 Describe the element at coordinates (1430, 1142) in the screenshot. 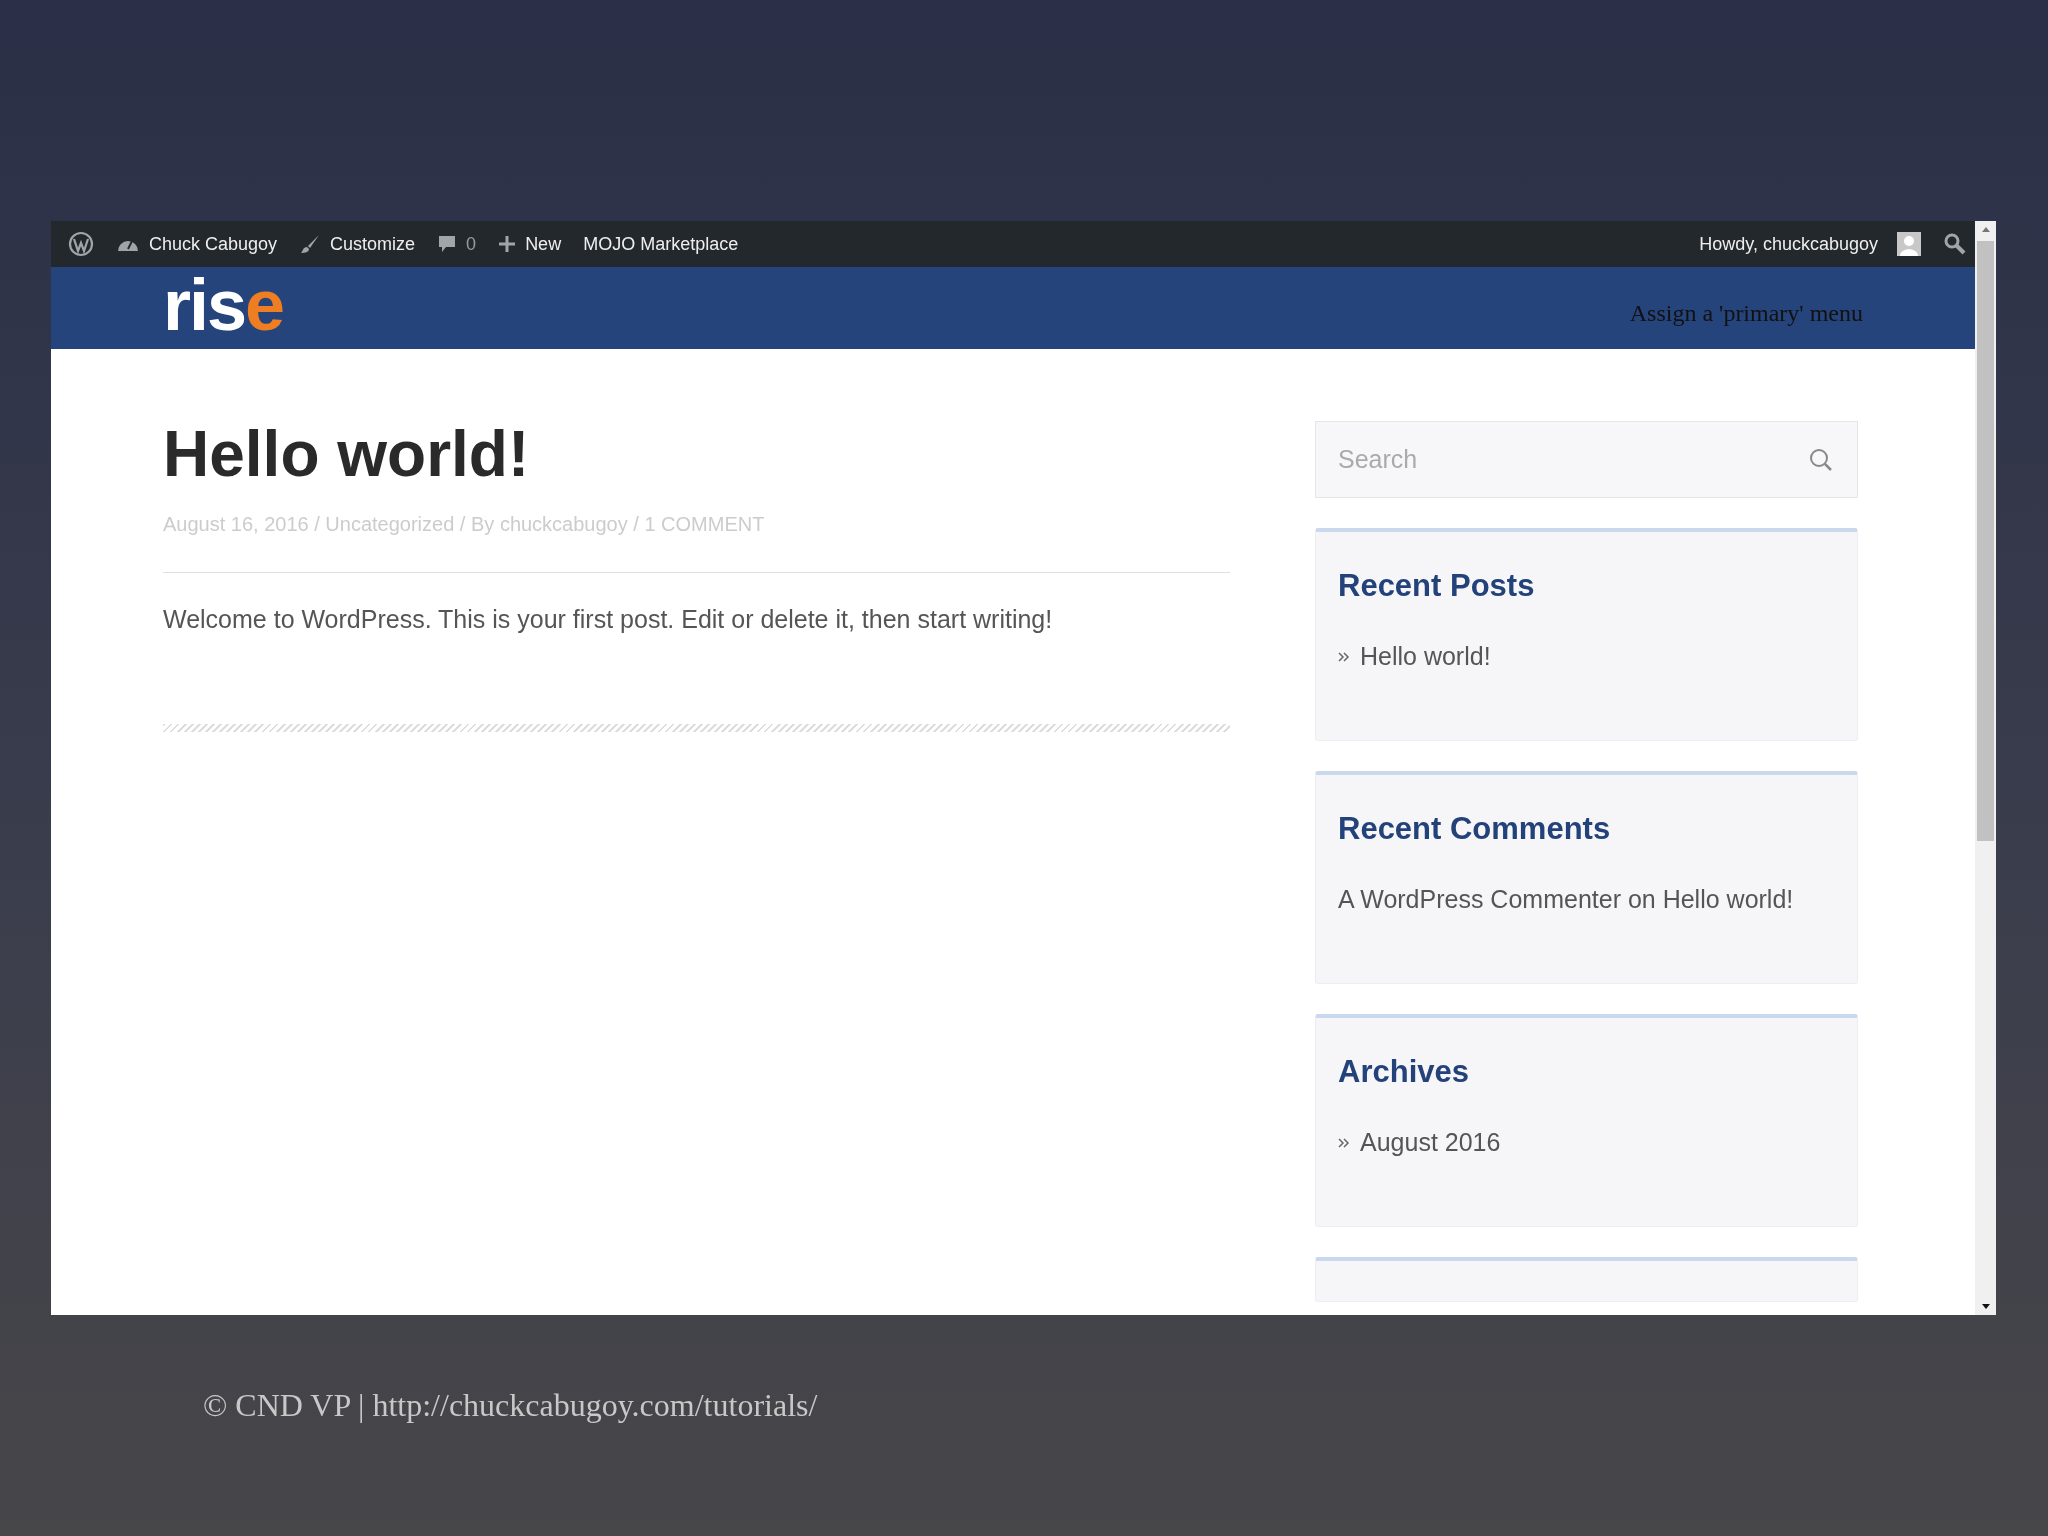

I see `widget-link: August 2016` at that location.